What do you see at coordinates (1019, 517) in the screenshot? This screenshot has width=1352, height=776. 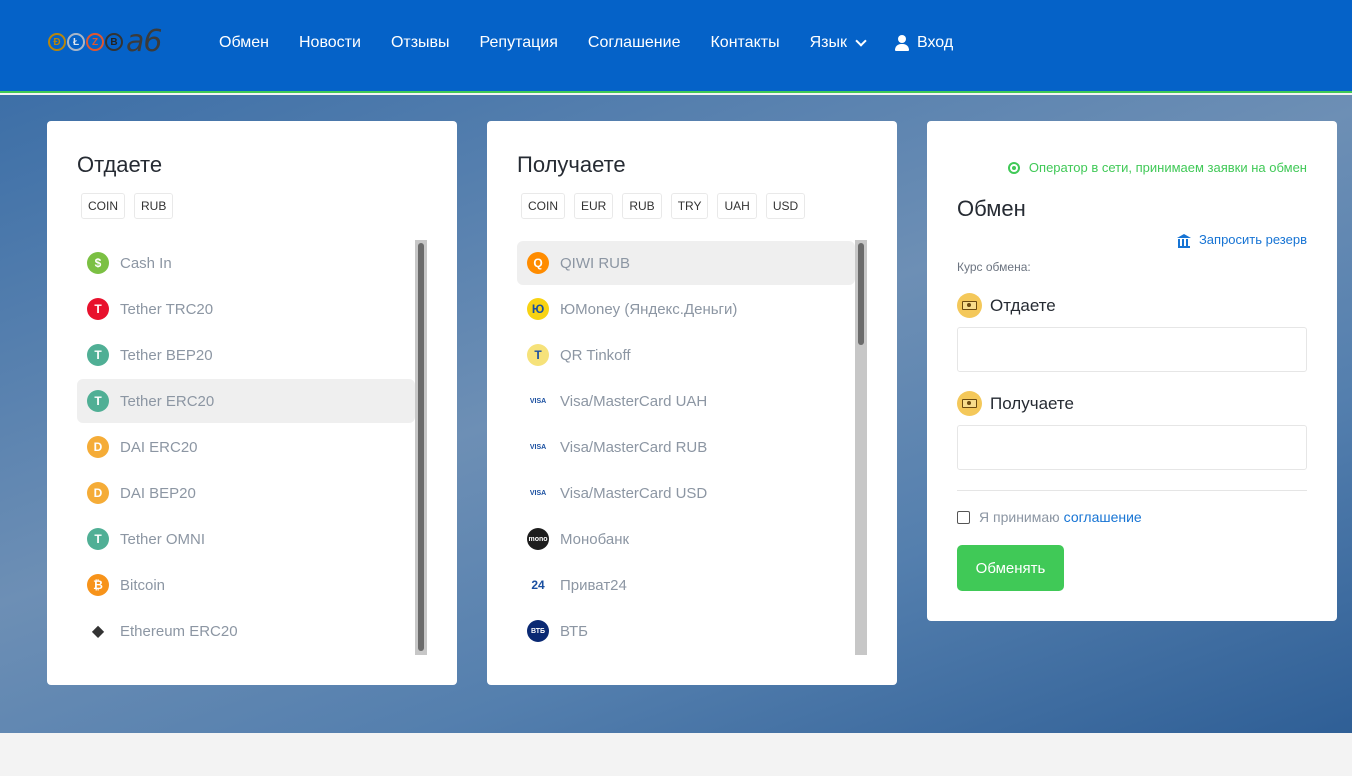 I see `agreement-text: Я принимаю` at bounding box center [1019, 517].